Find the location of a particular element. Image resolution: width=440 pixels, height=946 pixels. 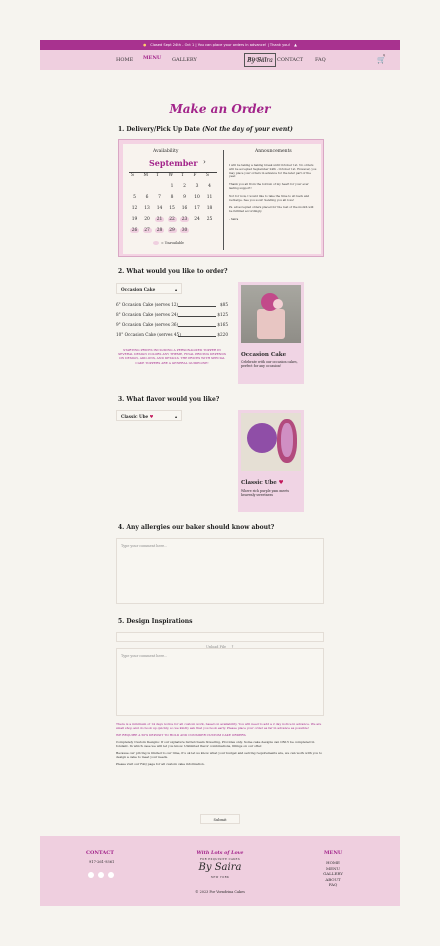

calendar-day: 16 is located at coordinates (184, 208).